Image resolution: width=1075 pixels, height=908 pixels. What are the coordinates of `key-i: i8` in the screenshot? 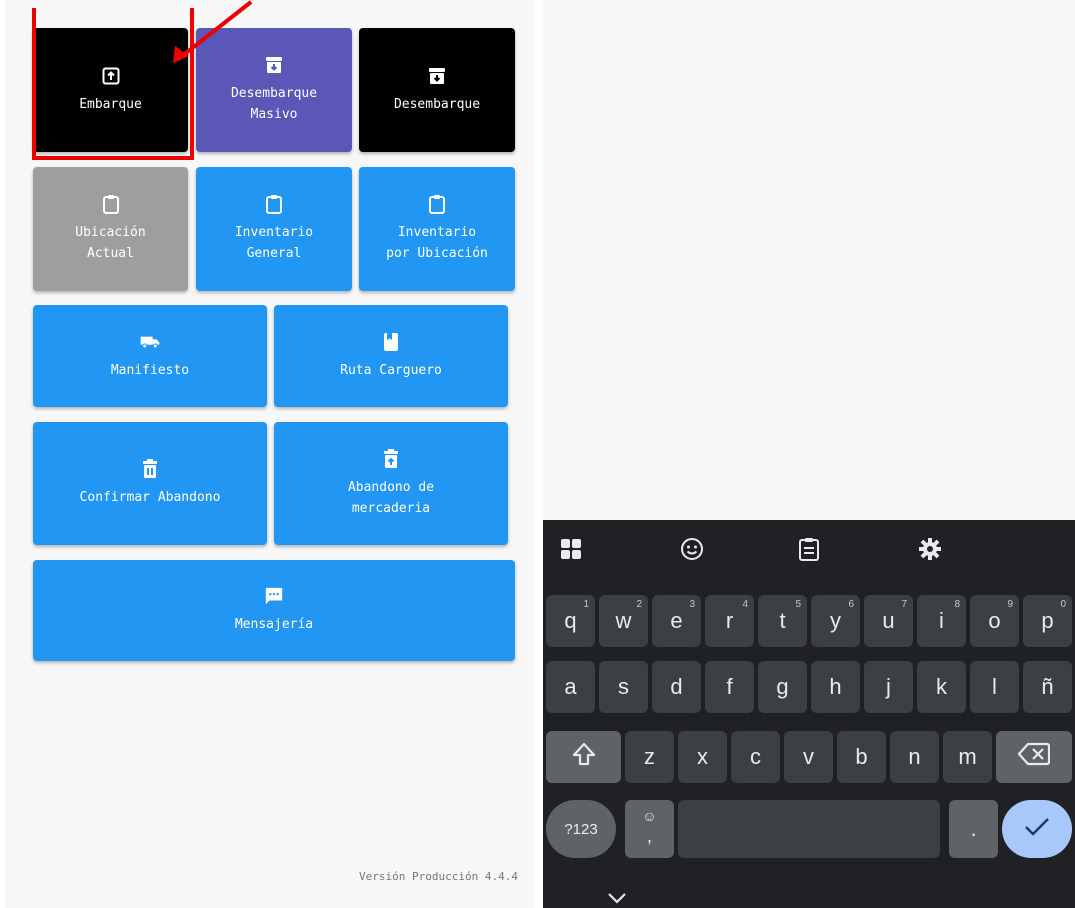 It's located at (941, 621).